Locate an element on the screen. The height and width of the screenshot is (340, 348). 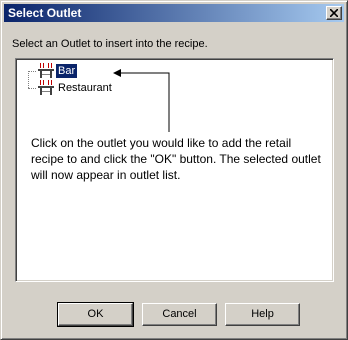
close-icon is located at coordinates (334, 13).